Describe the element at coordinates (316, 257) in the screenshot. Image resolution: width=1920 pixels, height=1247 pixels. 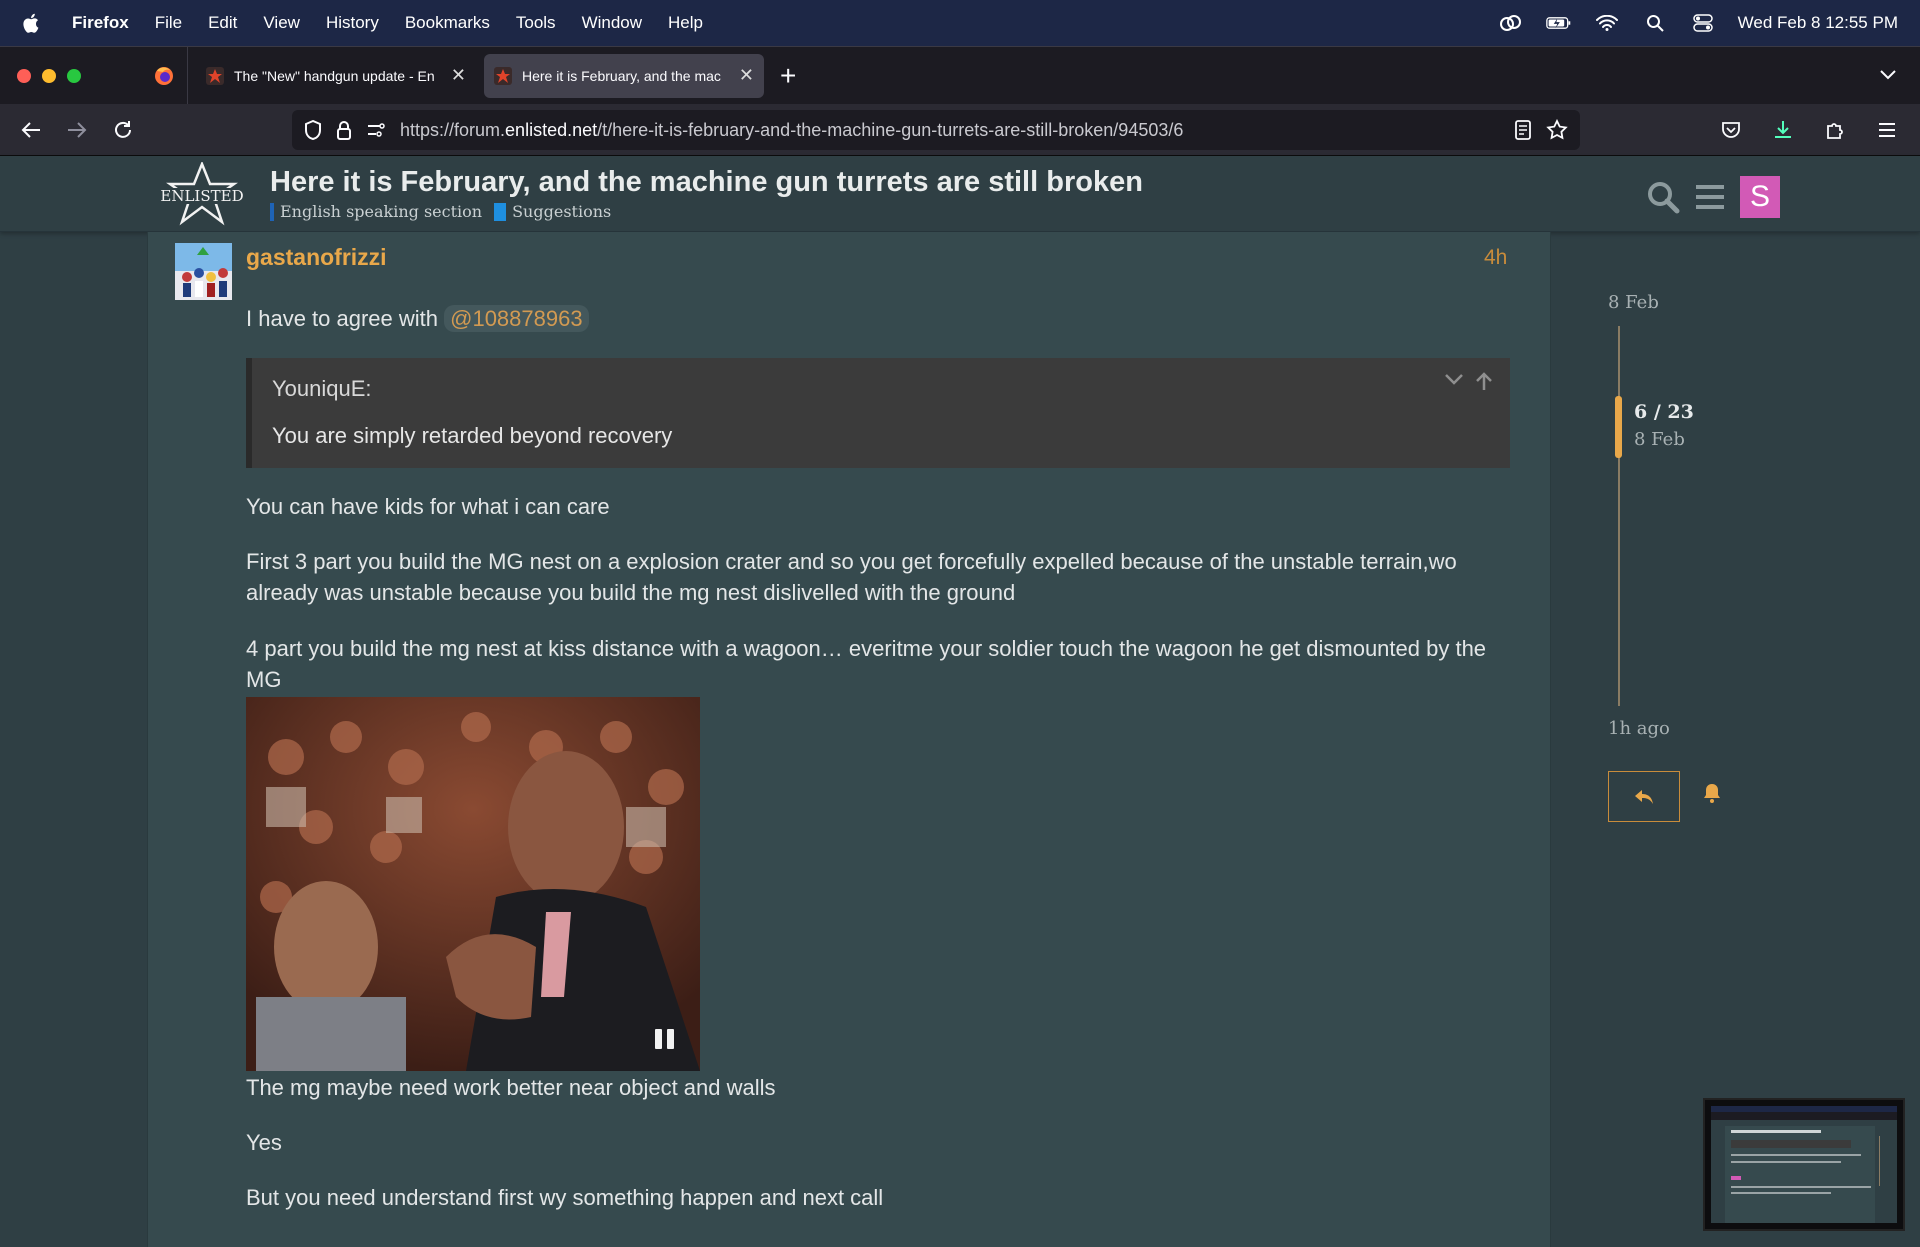
I see `post-username: gastanofrizzi` at that location.